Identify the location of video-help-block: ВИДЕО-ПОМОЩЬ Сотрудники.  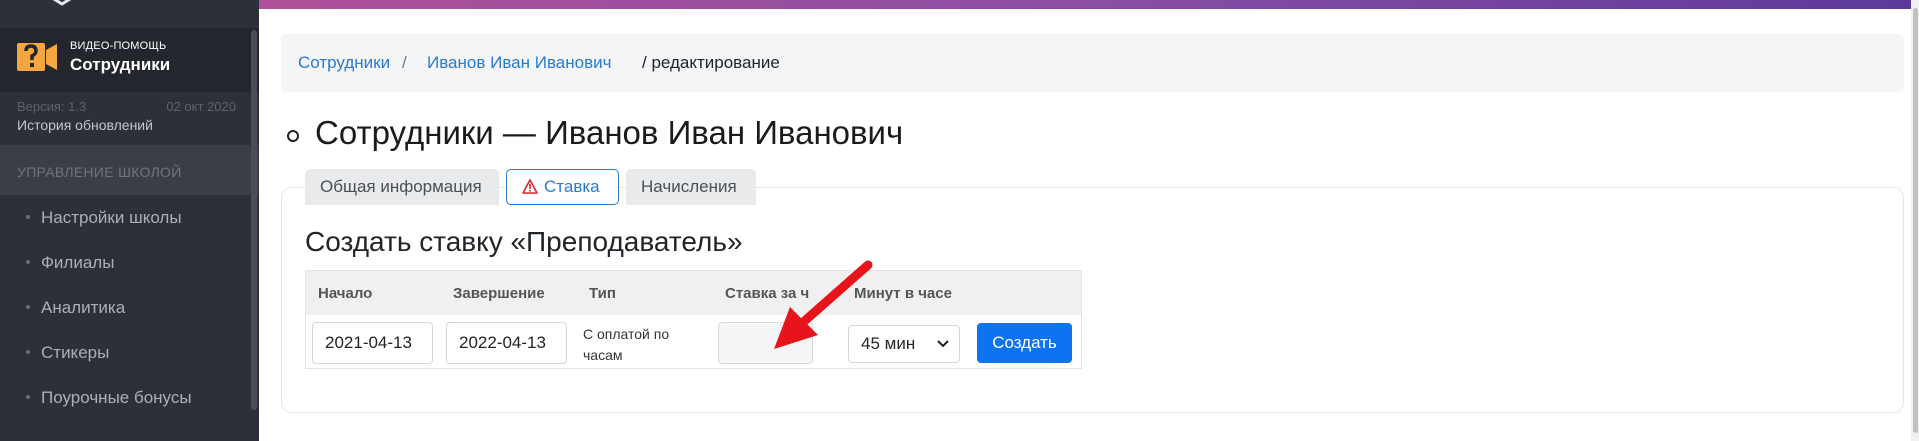
(129, 60).